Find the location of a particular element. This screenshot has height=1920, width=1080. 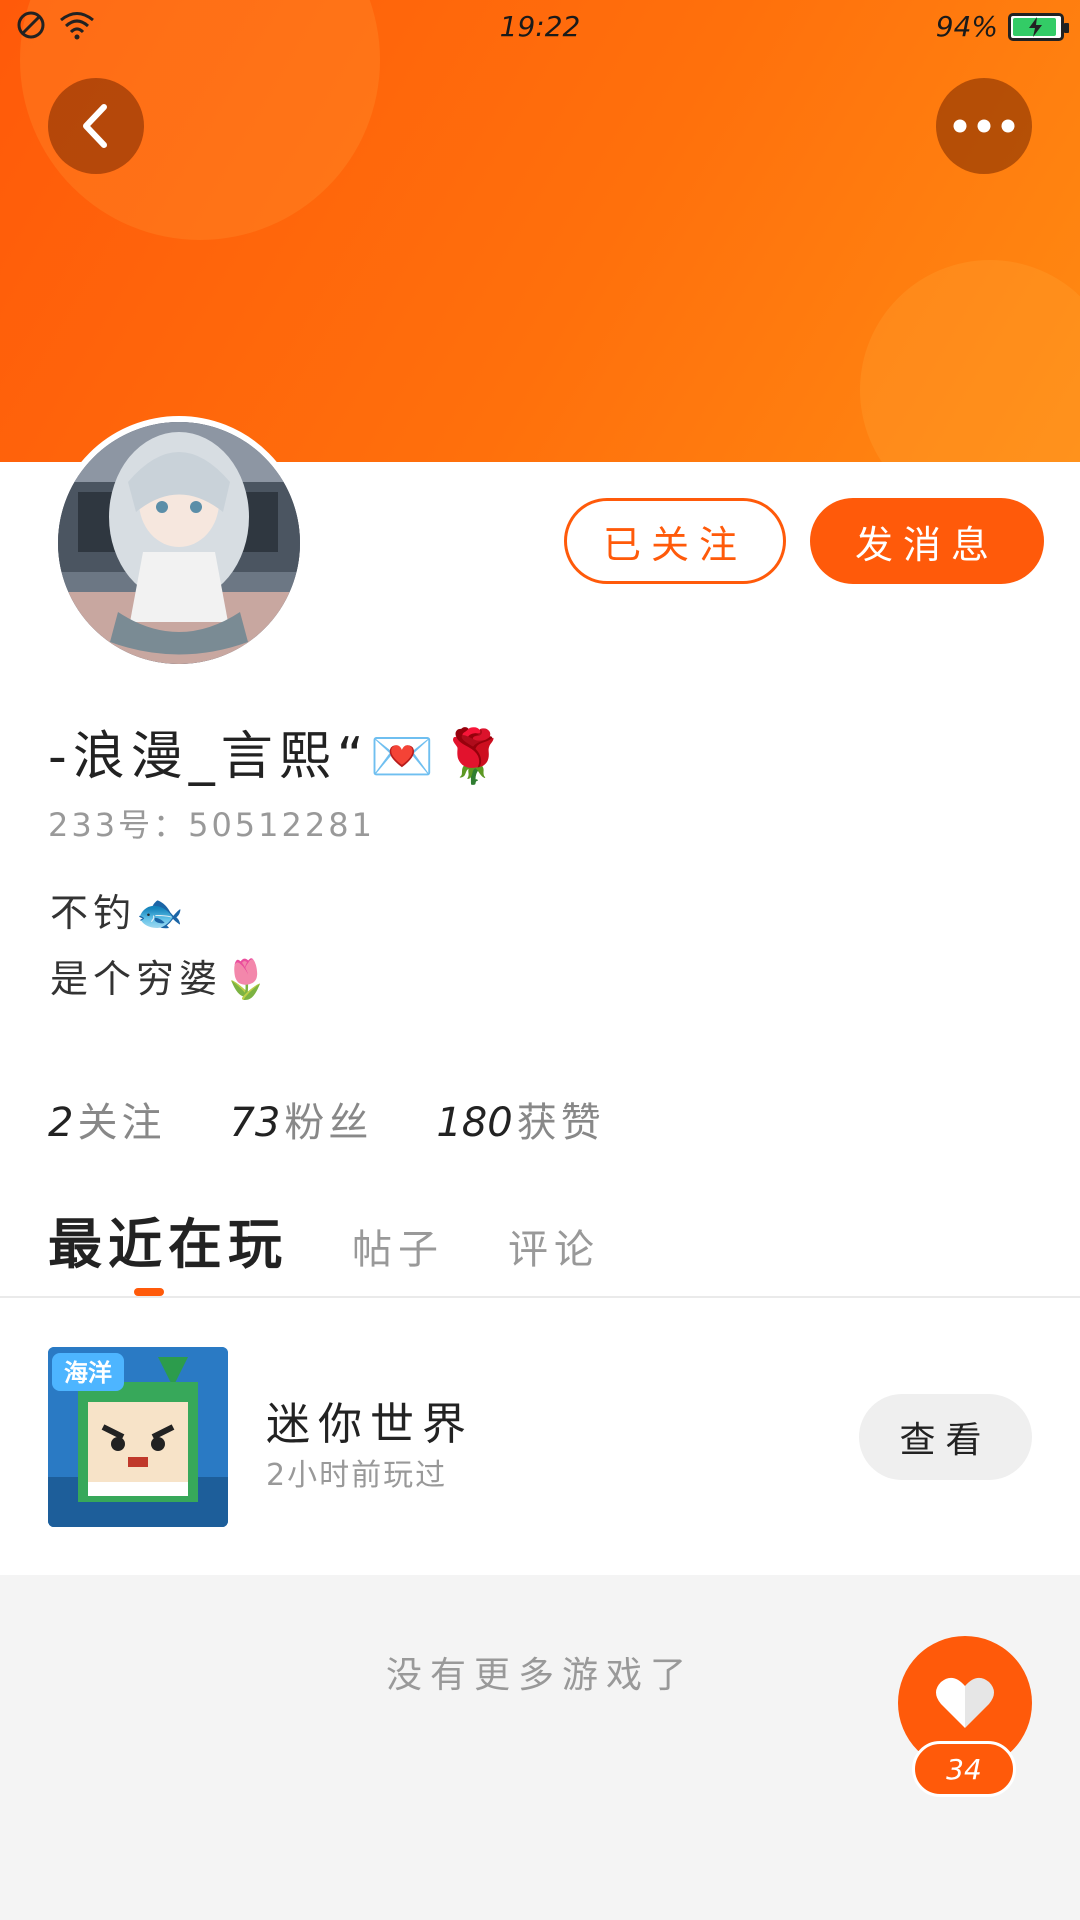

like-count: 34 is located at coordinates (964, 1769).